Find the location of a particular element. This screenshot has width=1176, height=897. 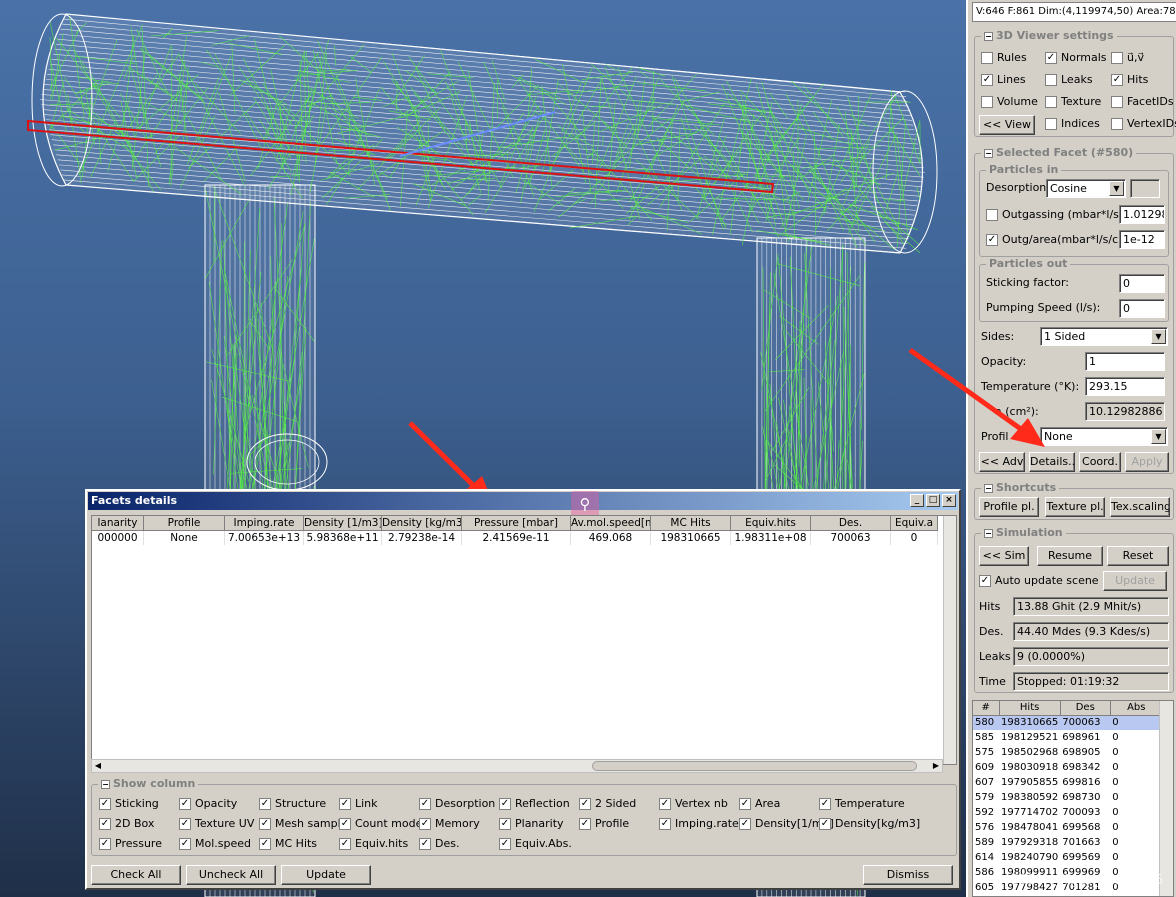

hits-table-scrollbar is located at coordinates (1166, 798).